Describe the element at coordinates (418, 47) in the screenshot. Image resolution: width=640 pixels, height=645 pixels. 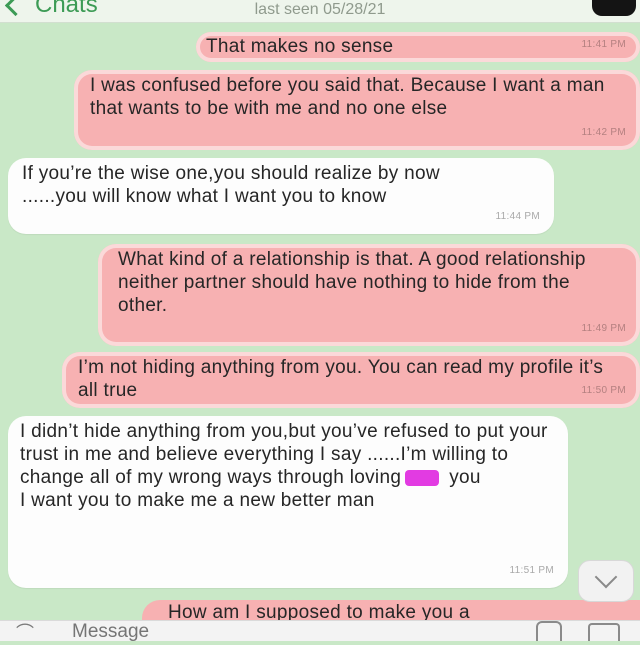
I see `message-bubble: That makes no sense 11:41 PM` at that location.